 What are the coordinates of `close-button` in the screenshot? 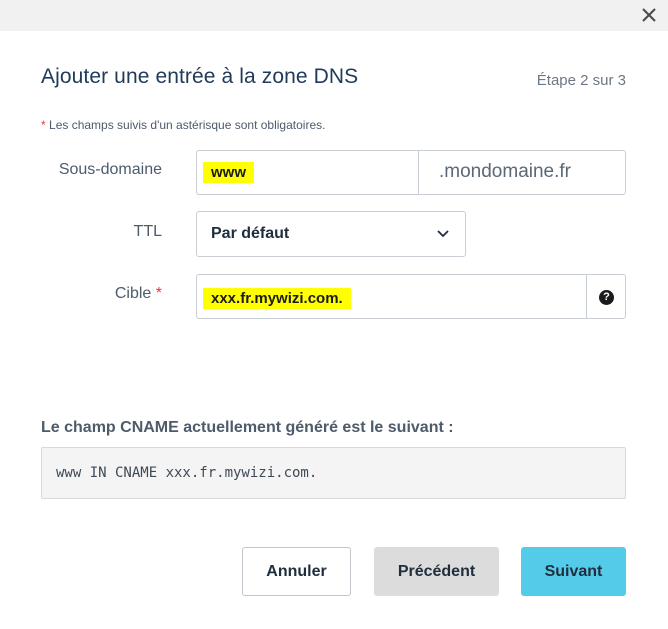 It's located at (649, 15).